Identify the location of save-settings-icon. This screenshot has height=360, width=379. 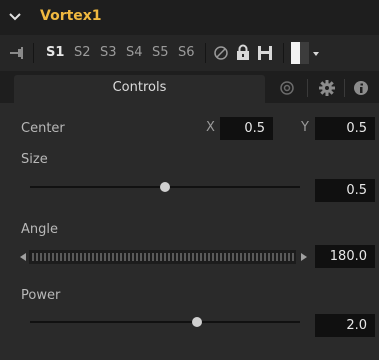
(265, 53).